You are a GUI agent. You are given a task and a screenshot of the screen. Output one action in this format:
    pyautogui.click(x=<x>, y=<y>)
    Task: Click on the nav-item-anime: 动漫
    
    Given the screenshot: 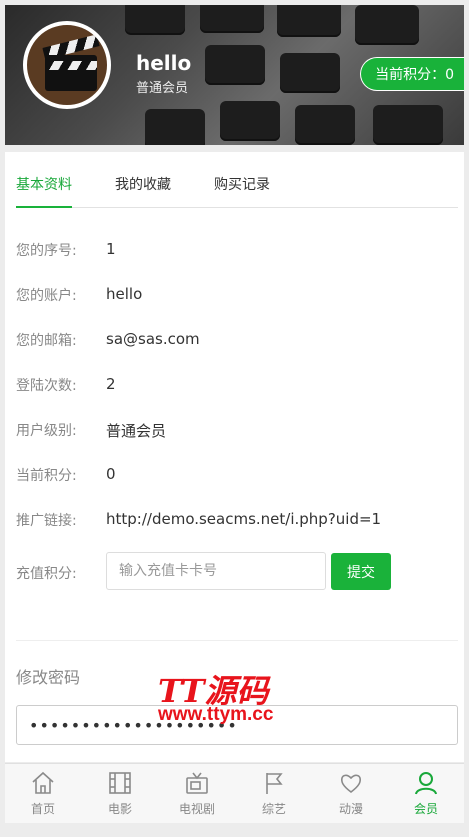 What is the action you would take?
    pyautogui.click(x=351, y=793)
    